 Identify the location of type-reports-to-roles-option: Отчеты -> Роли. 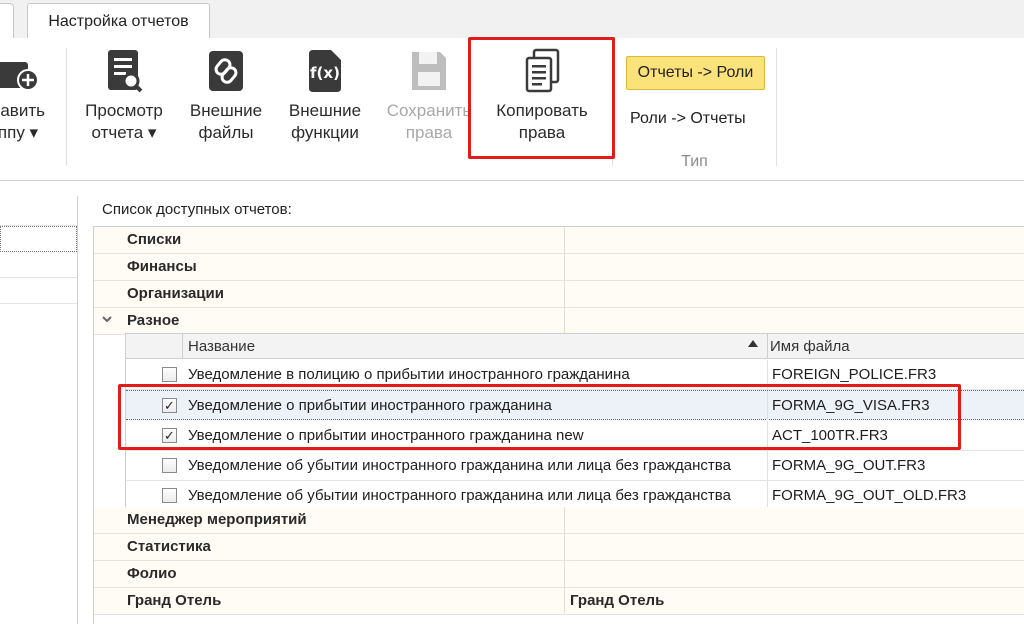
(695, 73).